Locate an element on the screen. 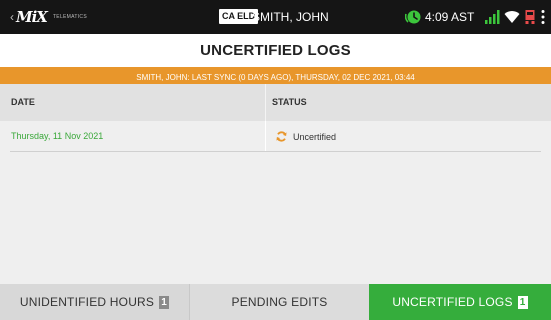 The image size is (551, 320). back-chevron-icon: ‹ is located at coordinates (12, 17).